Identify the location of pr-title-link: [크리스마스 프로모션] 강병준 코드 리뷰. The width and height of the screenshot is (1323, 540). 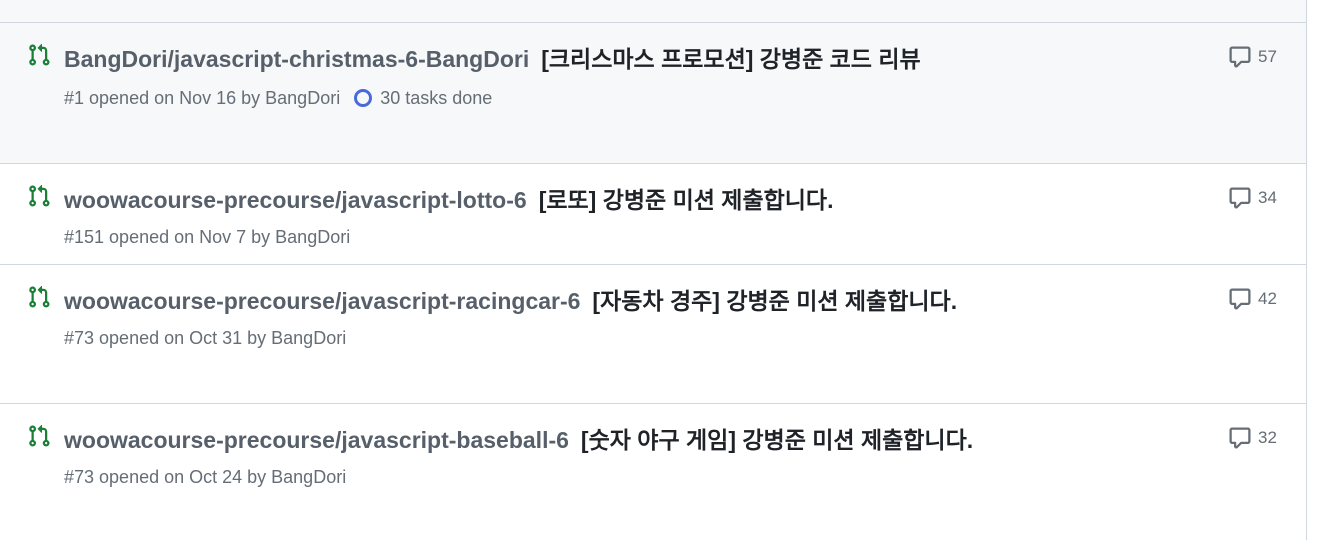
(730, 59).